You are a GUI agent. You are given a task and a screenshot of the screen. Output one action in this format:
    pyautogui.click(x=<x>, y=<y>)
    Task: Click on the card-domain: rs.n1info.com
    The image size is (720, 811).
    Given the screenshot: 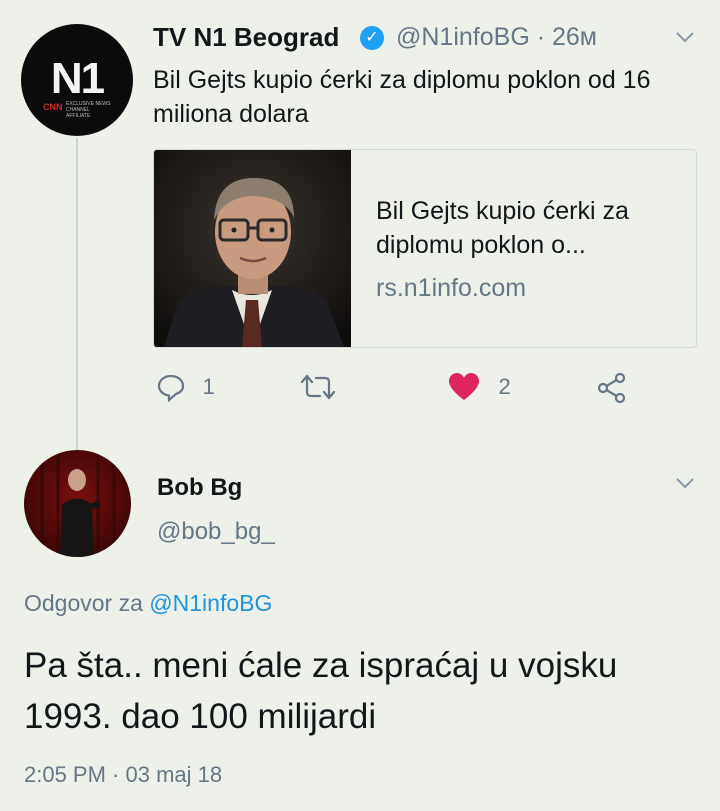 What is the action you would take?
    pyautogui.click(x=451, y=288)
    